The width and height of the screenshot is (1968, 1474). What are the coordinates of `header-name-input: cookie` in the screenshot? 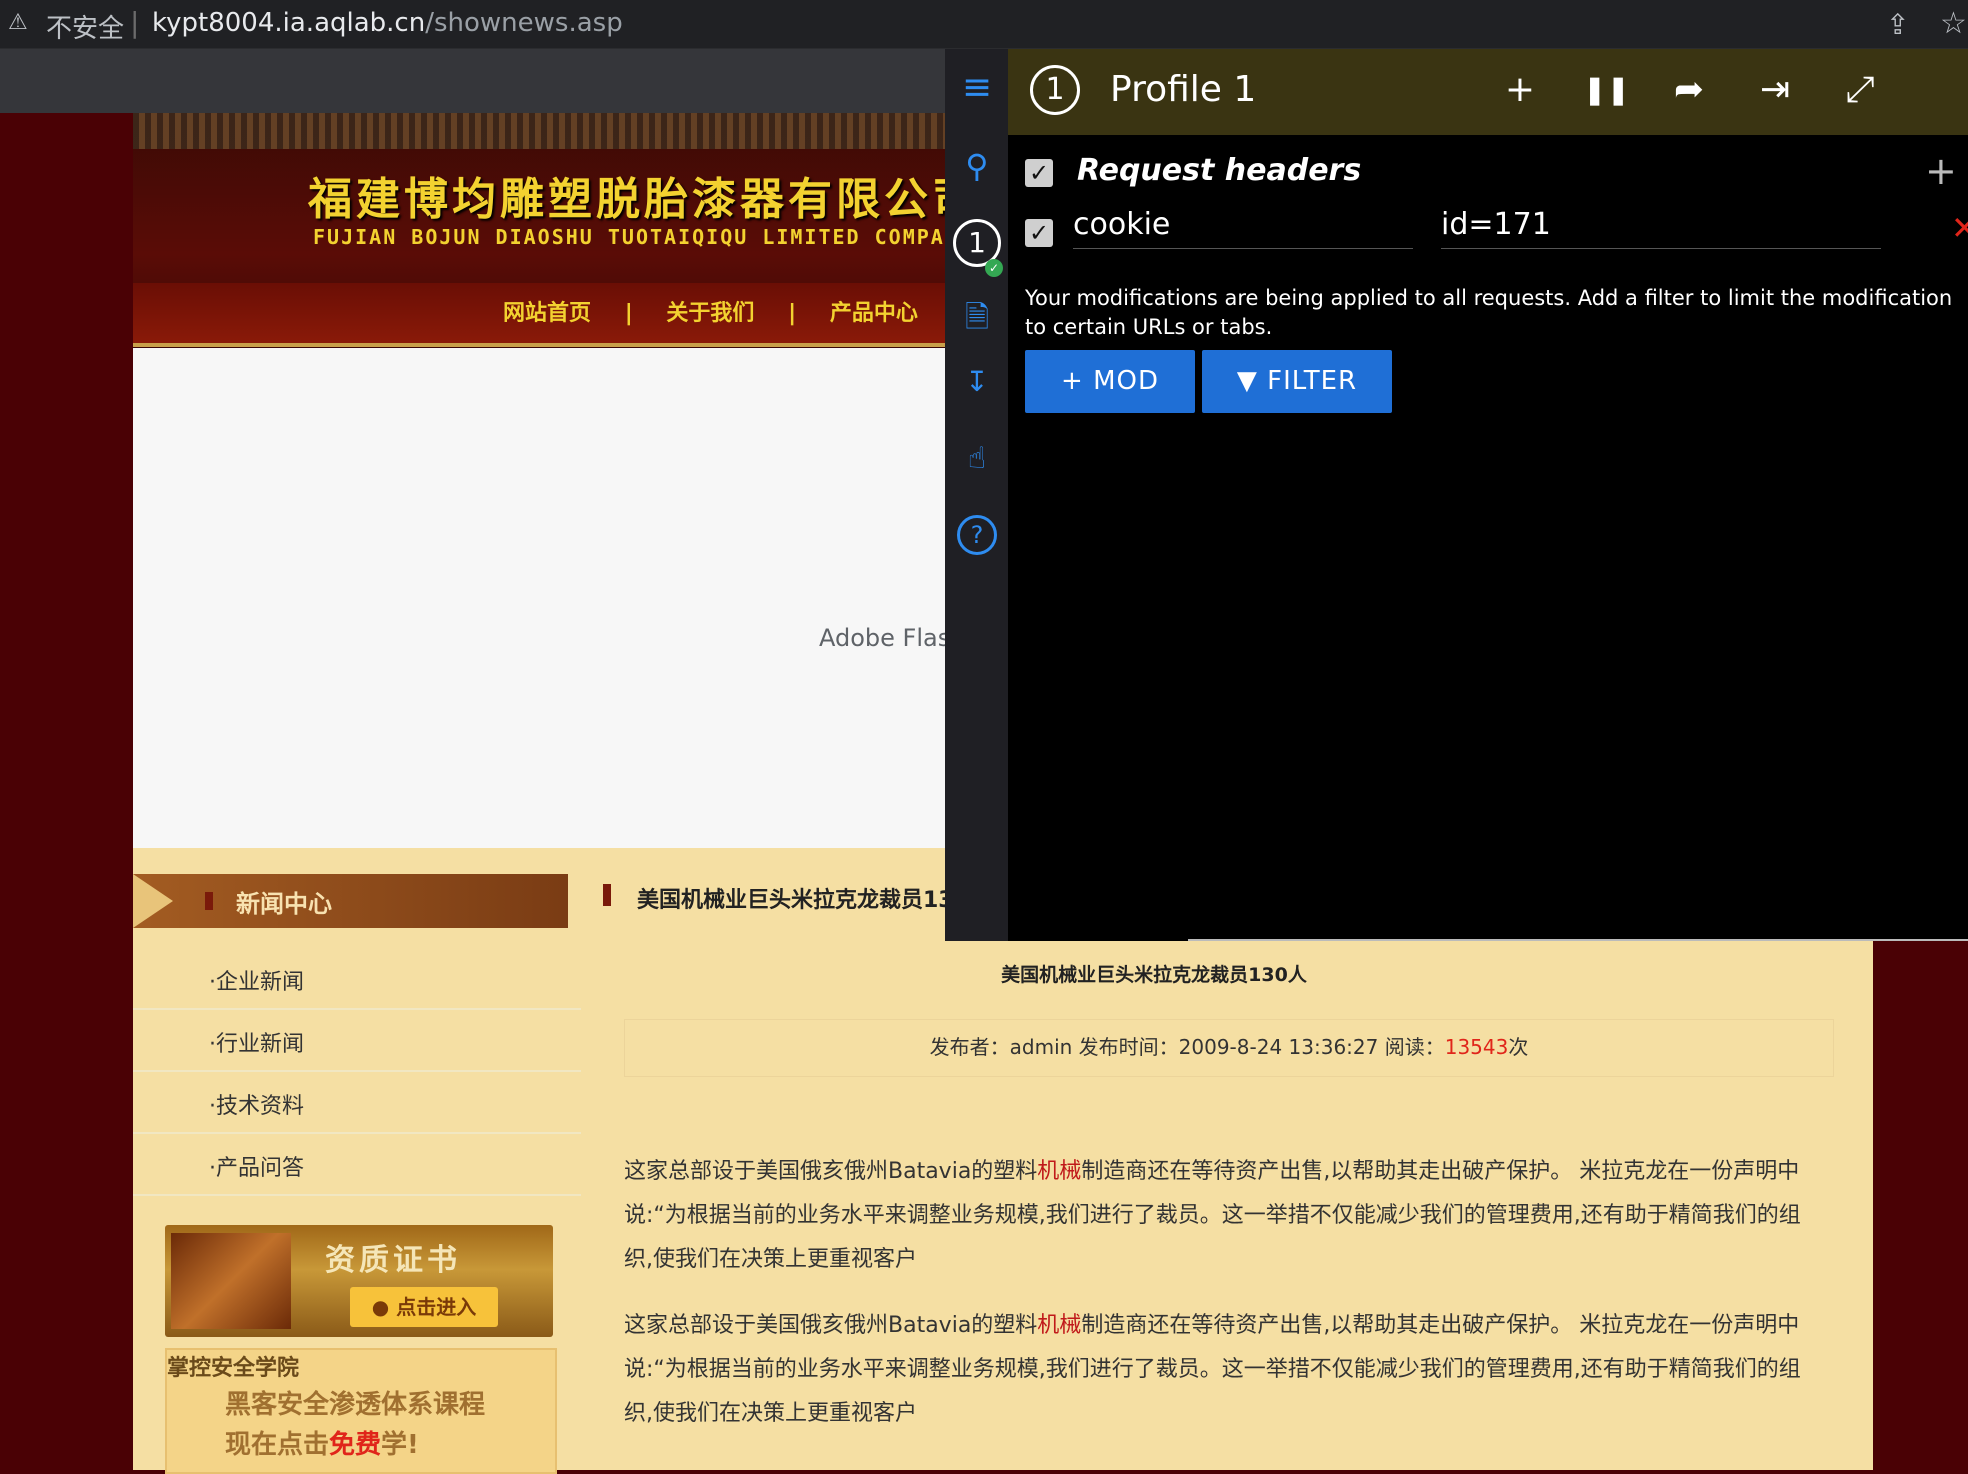 It's located at (1243, 228).